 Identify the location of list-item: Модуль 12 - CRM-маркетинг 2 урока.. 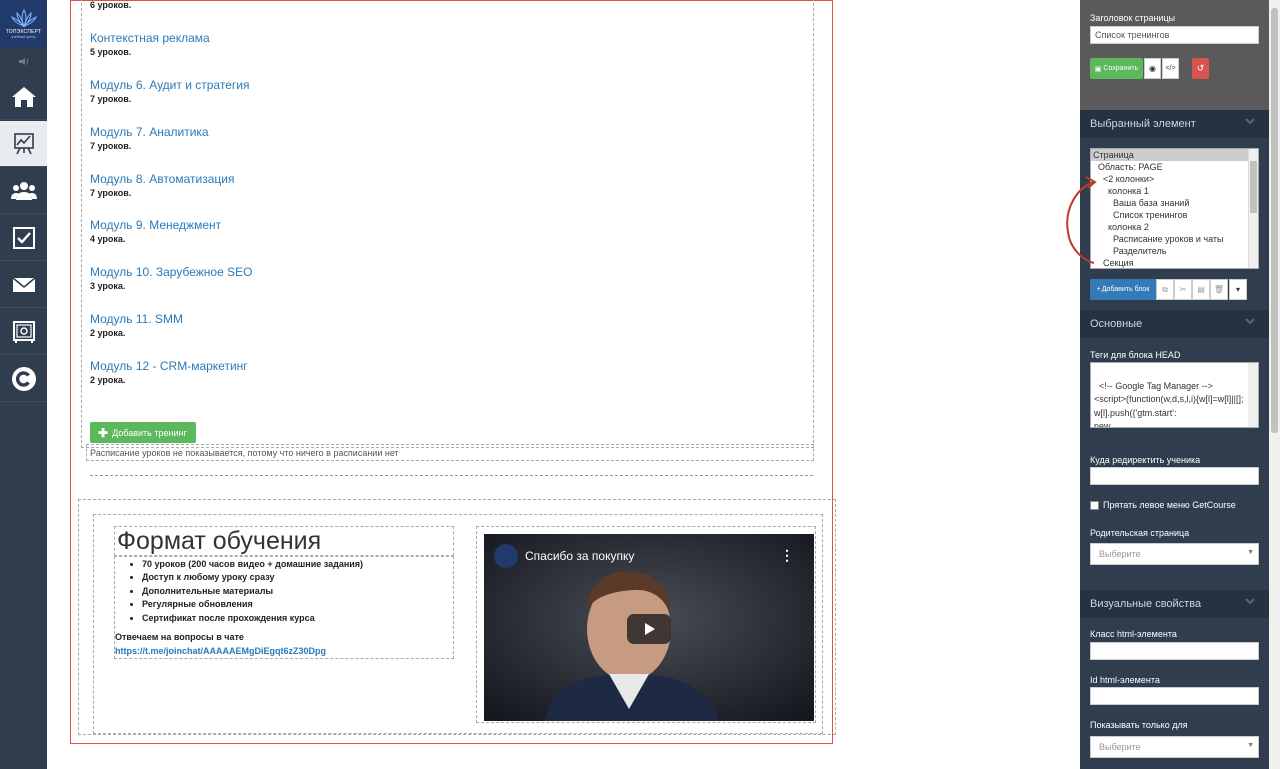
(169, 372).